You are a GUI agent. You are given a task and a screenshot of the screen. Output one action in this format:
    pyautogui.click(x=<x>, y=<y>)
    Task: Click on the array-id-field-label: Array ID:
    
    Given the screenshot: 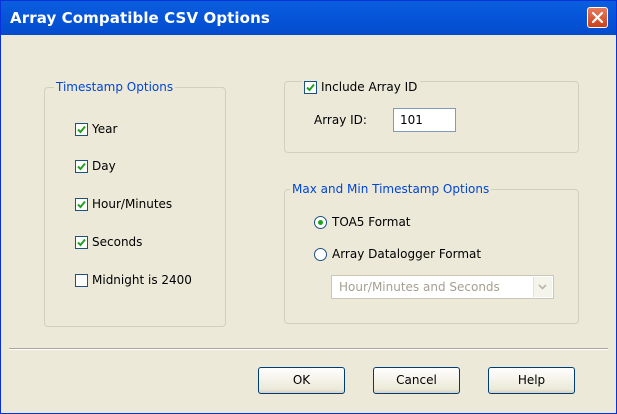 What is the action you would take?
    pyautogui.click(x=340, y=120)
    